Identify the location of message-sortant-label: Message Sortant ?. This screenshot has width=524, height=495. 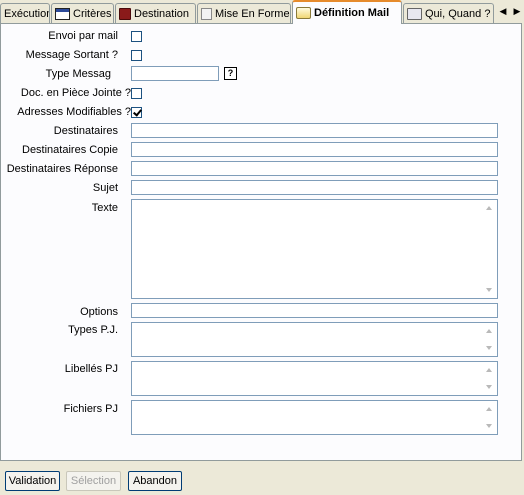
(71, 55).